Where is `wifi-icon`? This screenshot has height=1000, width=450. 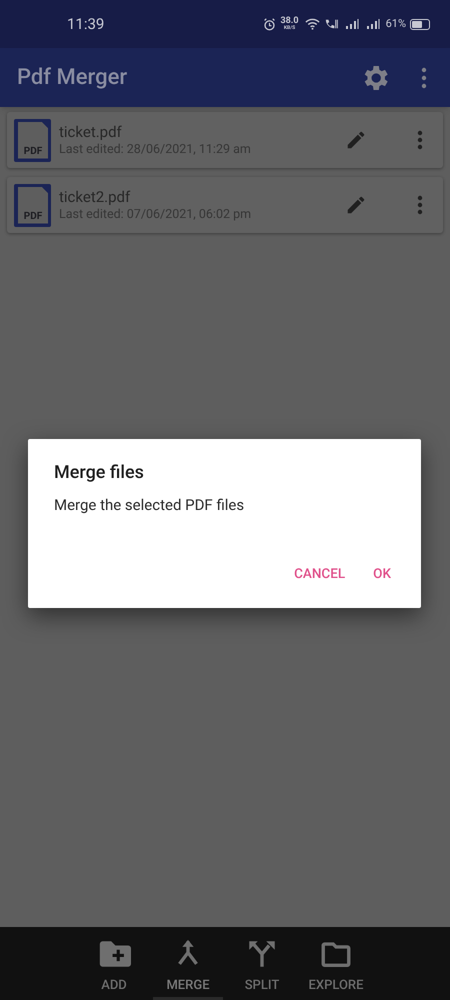
wifi-icon is located at coordinates (312, 24).